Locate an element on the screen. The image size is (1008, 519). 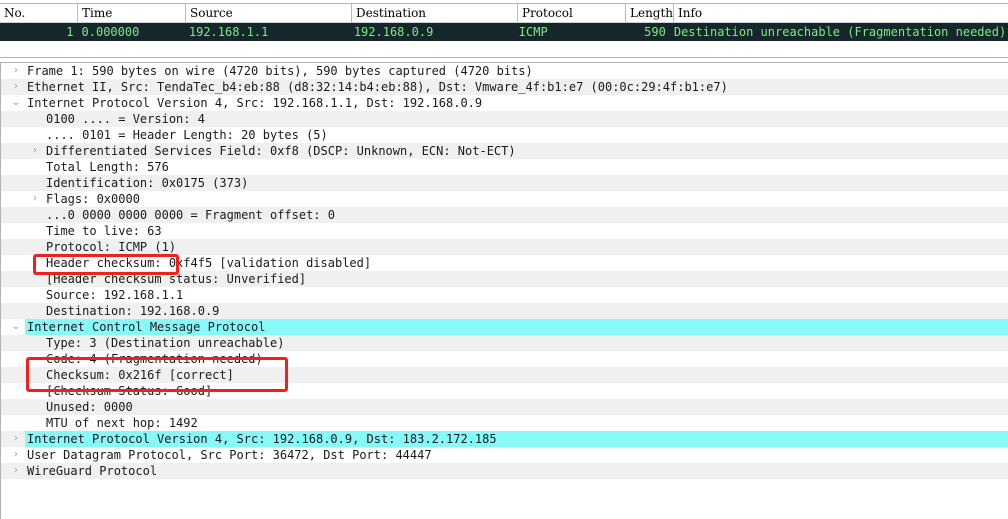
tree-row-label: 0100 .... = Version: 4 is located at coordinates (125, 119).